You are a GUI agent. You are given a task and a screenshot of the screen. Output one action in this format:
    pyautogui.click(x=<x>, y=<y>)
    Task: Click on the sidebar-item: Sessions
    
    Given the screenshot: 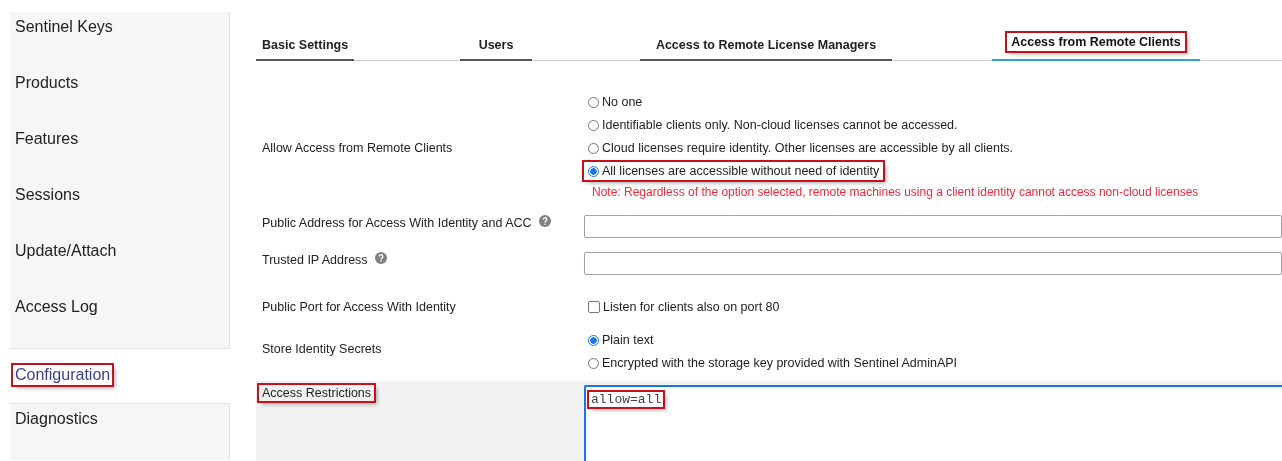 What is the action you would take?
    pyautogui.click(x=120, y=208)
    